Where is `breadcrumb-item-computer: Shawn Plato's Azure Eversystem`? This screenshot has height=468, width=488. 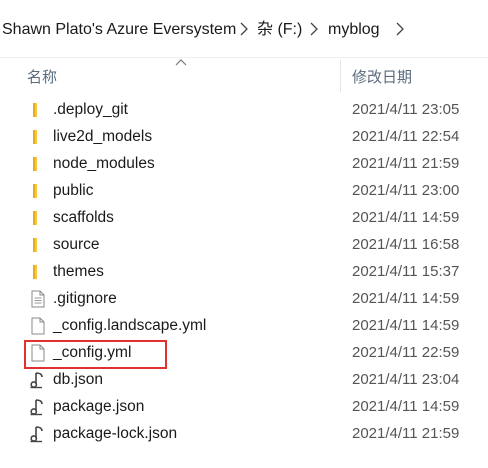 breadcrumb-item-computer: Shawn Plato's Azure Eversystem is located at coordinates (119, 30).